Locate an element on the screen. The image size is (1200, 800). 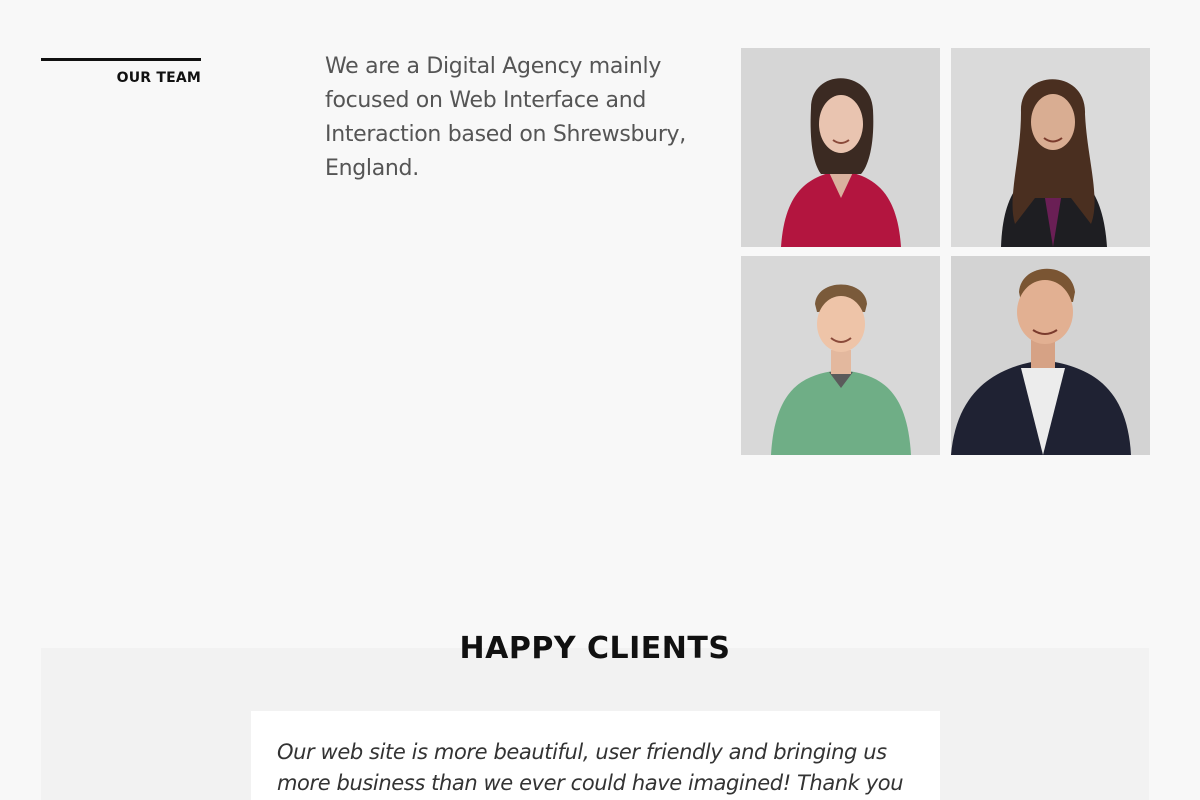
happy-clients-heading: HAPPY CLIENTS is located at coordinates (595, 648).